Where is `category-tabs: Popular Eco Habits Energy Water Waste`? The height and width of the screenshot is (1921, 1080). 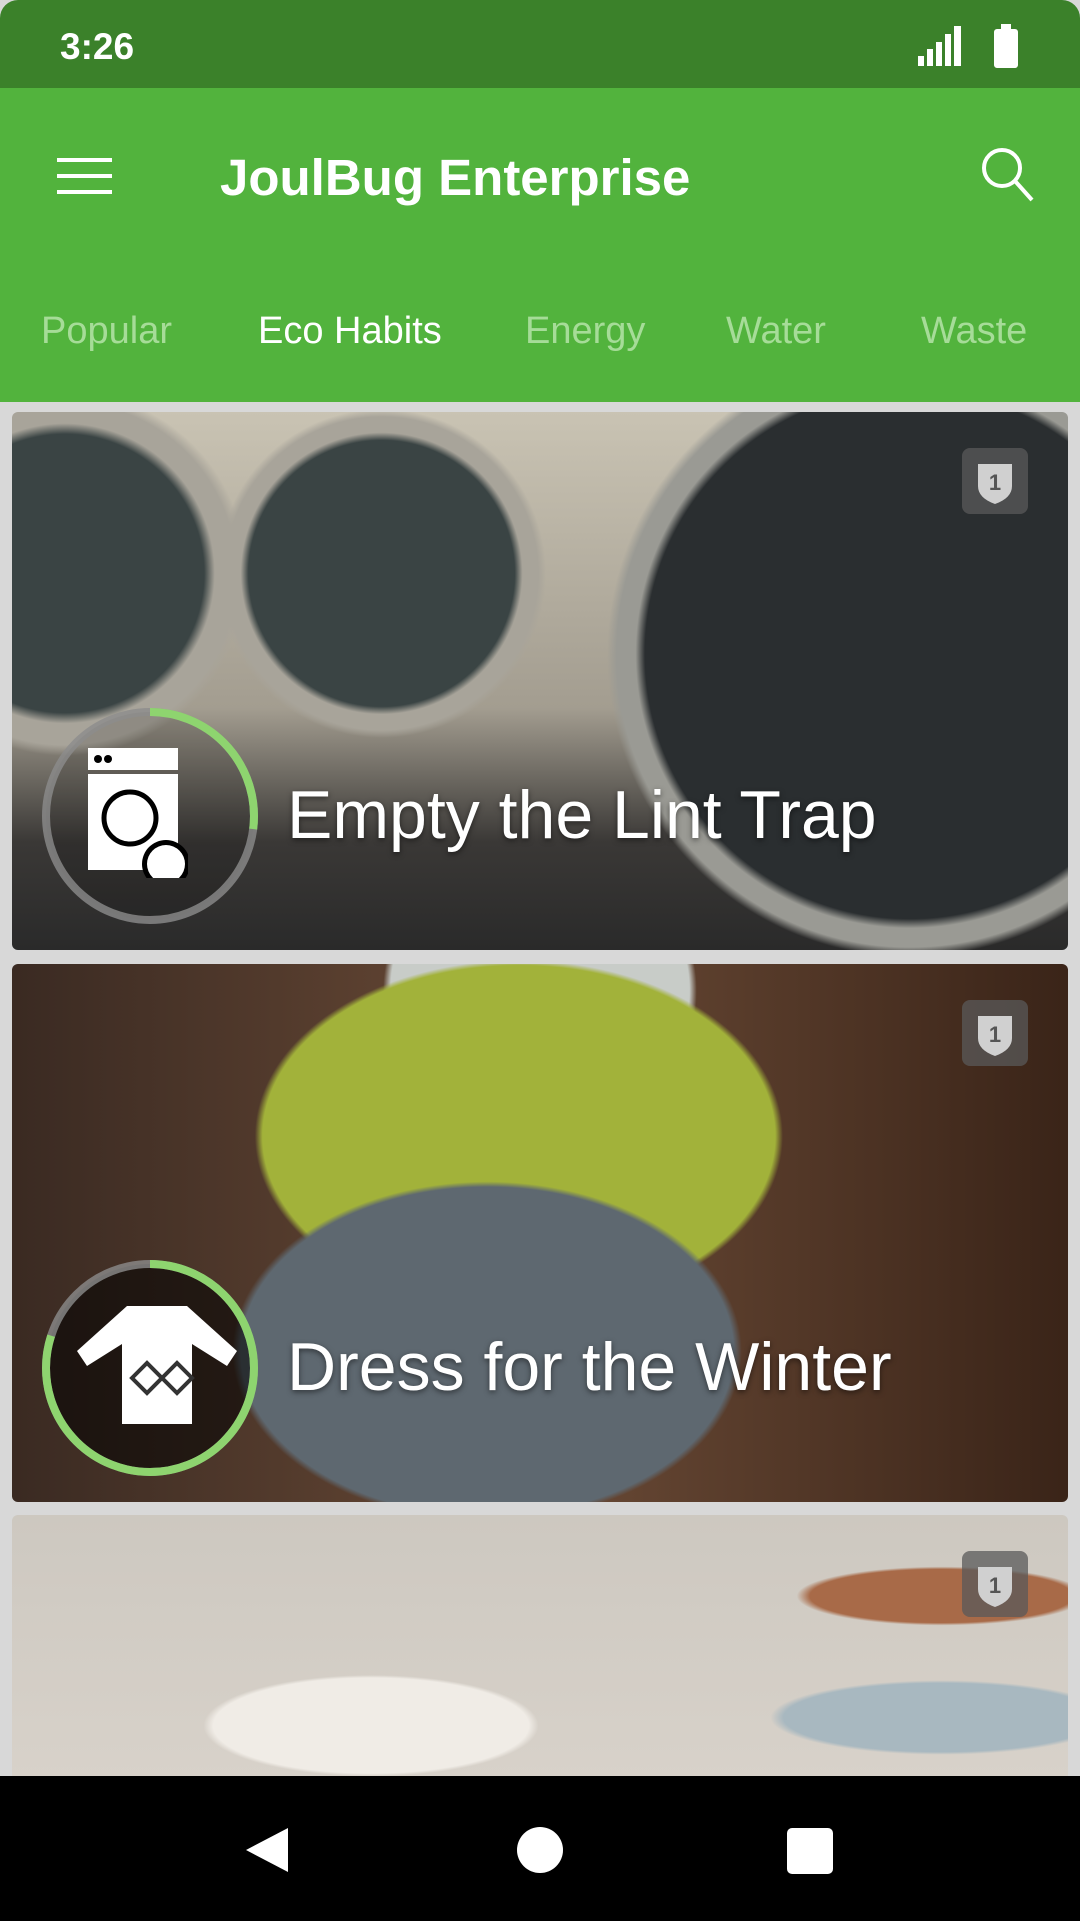
category-tabs: Popular Eco Habits Energy Water Waste is located at coordinates (540, 340).